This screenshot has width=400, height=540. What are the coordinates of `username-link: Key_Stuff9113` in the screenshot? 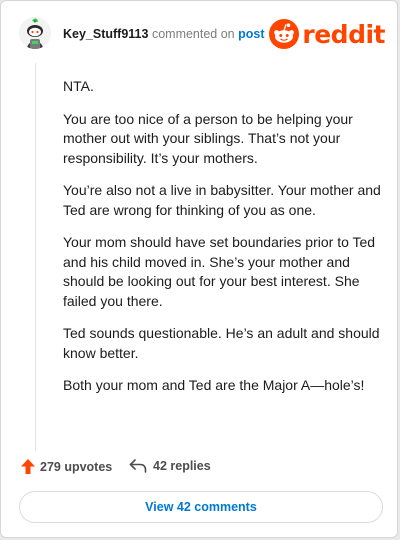 It's located at (105, 34).